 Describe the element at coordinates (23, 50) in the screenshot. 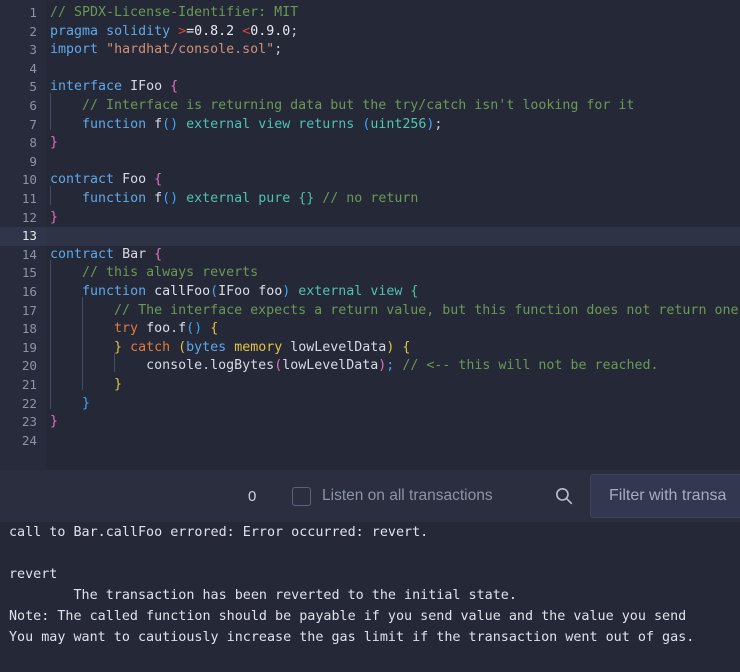

I see `line-number: 3` at that location.